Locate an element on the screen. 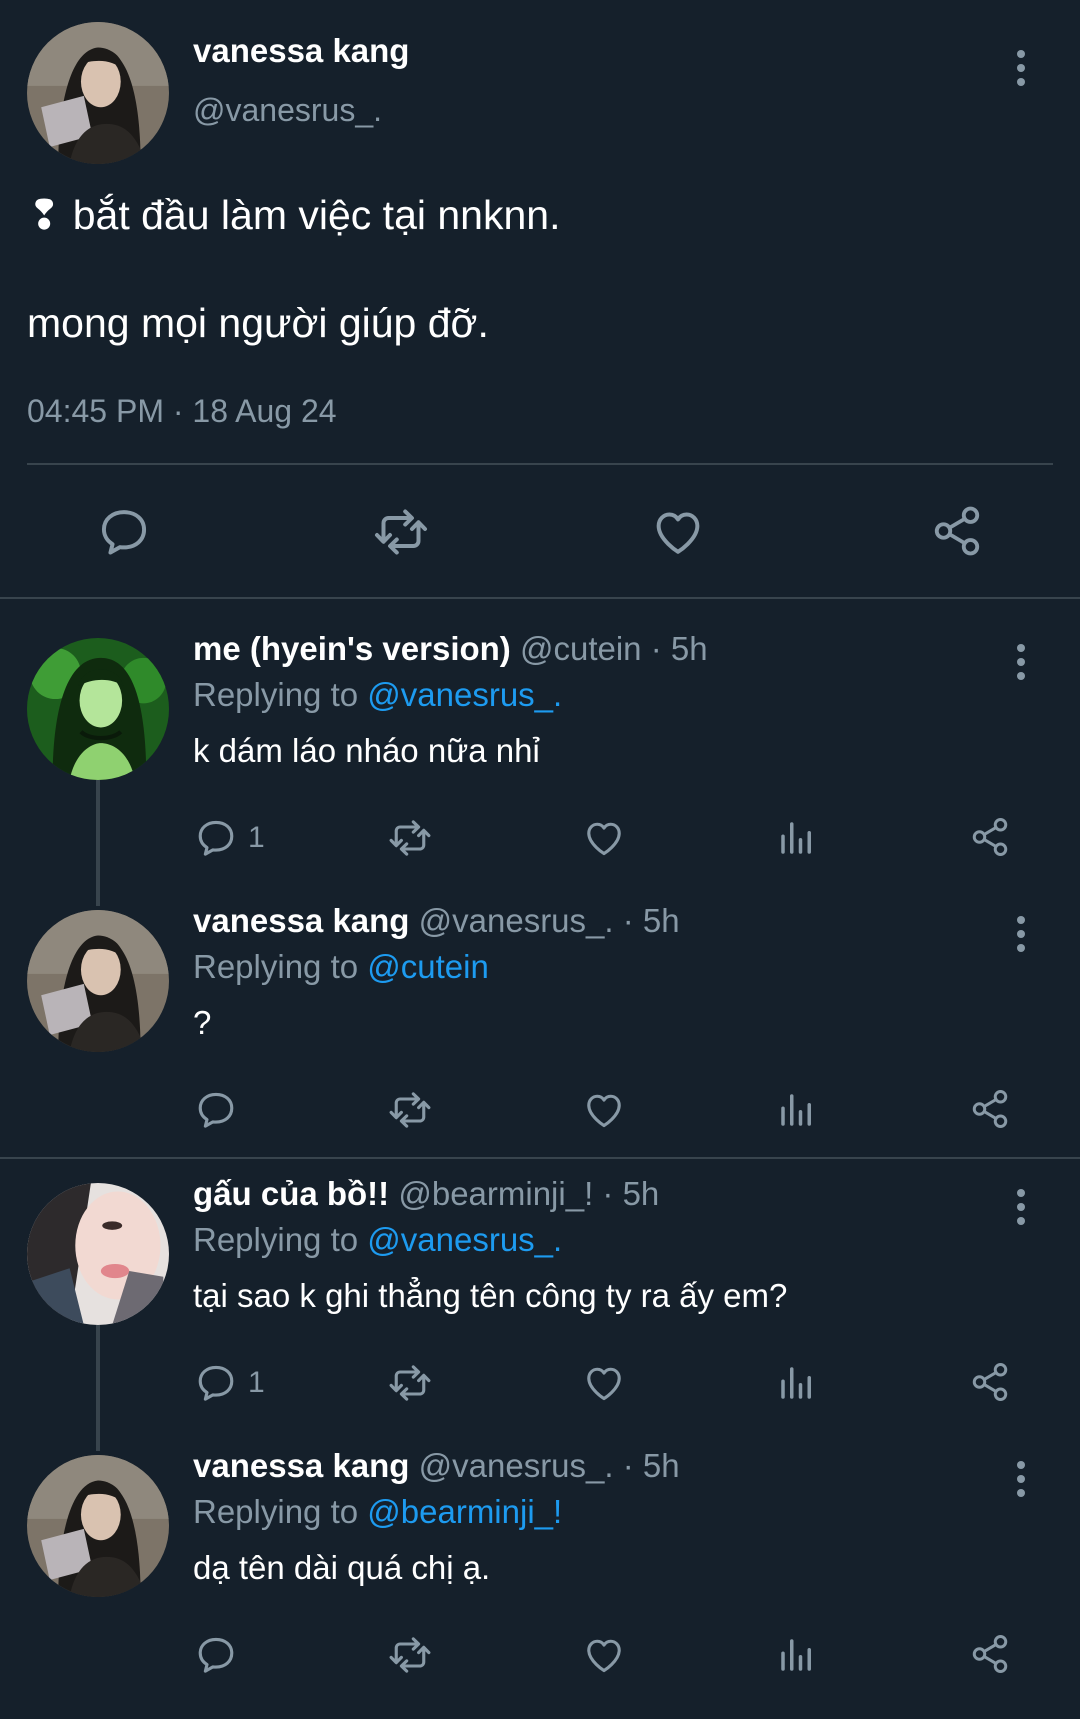 This screenshot has width=1080, height=1719. author-handle: @vanesrus_. is located at coordinates (287, 110).